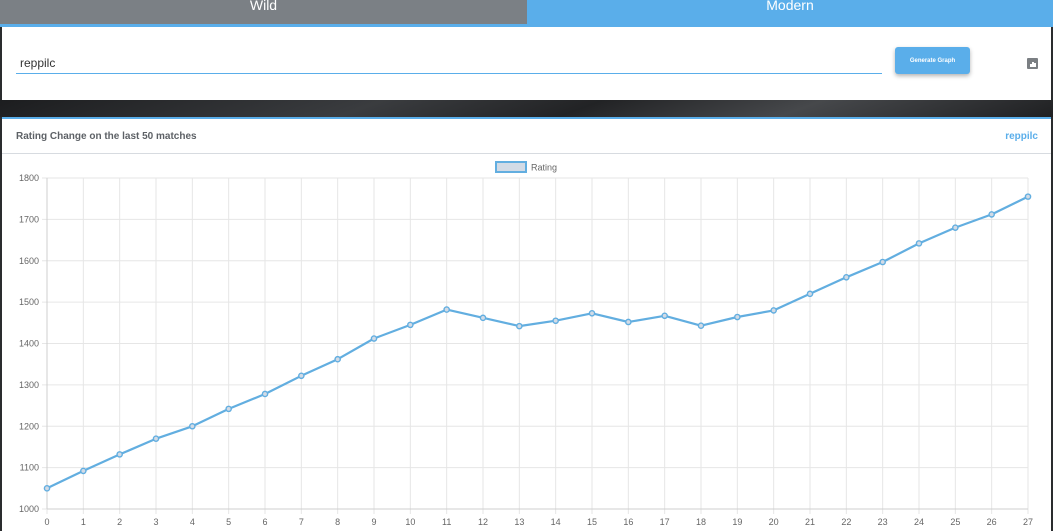 This screenshot has height=531, width=1053. I want to click on x-tick-label: 9, so click(373, 522).